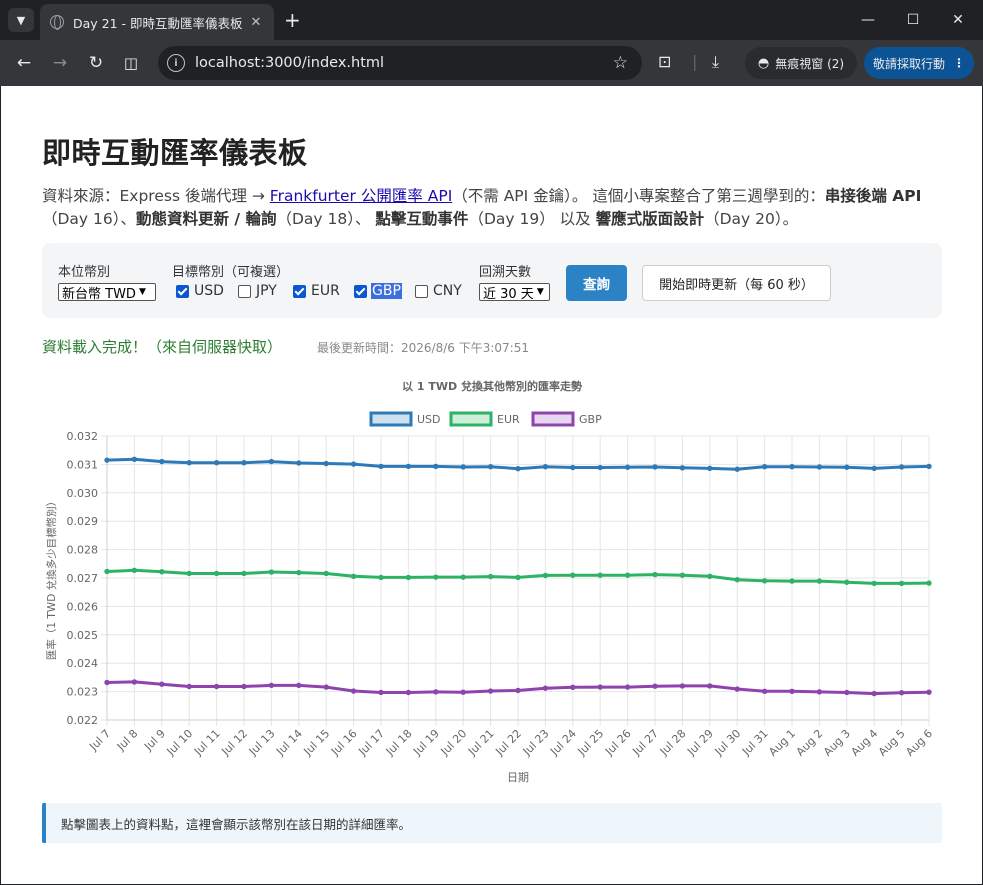 The height and width of the screenshot is (885, 983). What do you see at coordinates (244, 291) in the screenshot?
I see `checkbox-jpy` at bounding box center [244, 291].